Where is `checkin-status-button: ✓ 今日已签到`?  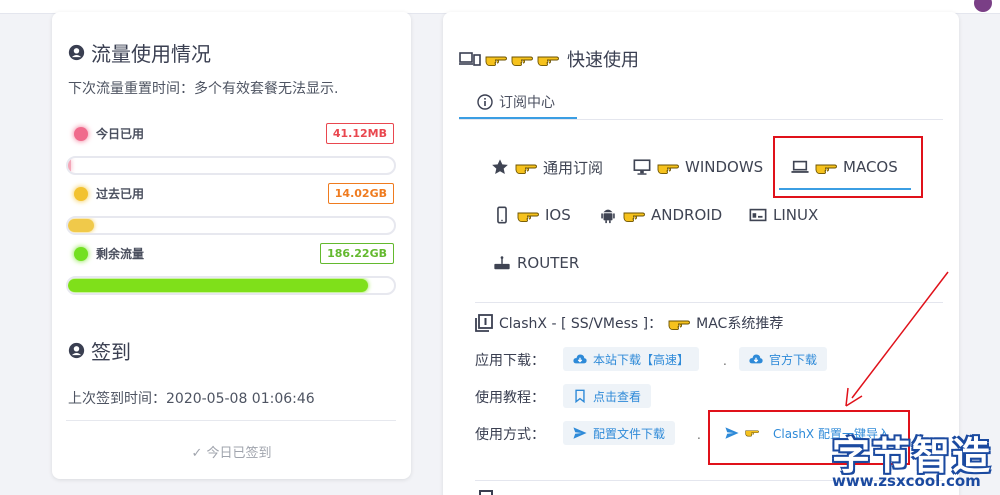 checkin-status-button: ✓ 今日已签到 is located at coordinates (231, 451).